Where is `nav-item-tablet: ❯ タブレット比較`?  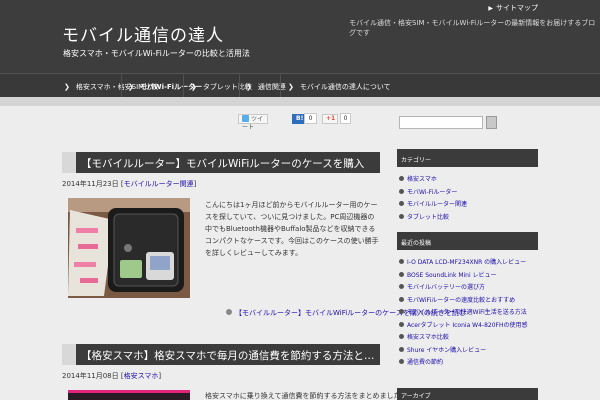 nav-item-tablet: ❯ タブレット比較 is located at coordinates (221, 87).